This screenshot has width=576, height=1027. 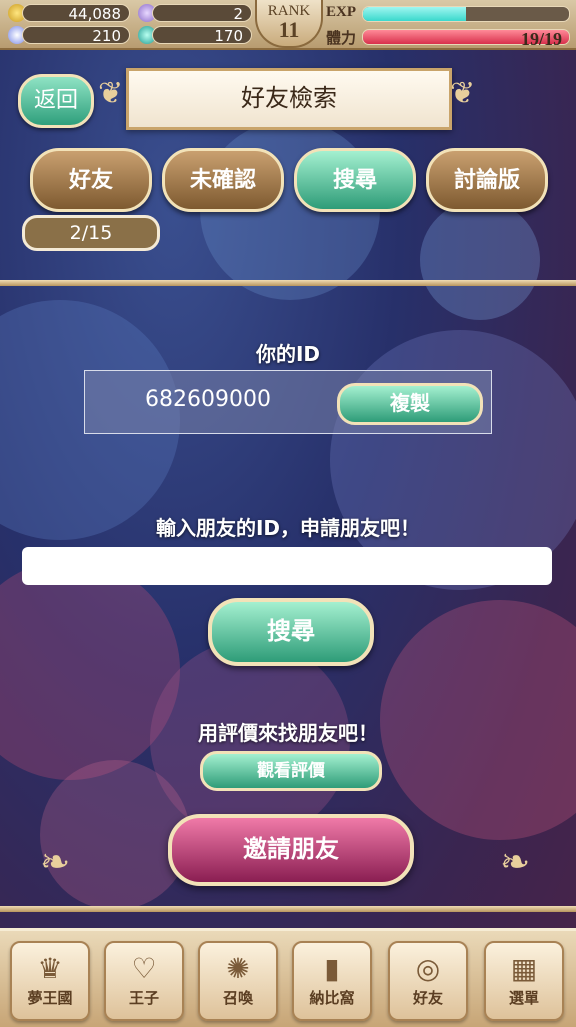 What do you see at coordinates (524, 968) in the screenshot?
I see `grid-icon: ▦` at bounding box center [524, 968].